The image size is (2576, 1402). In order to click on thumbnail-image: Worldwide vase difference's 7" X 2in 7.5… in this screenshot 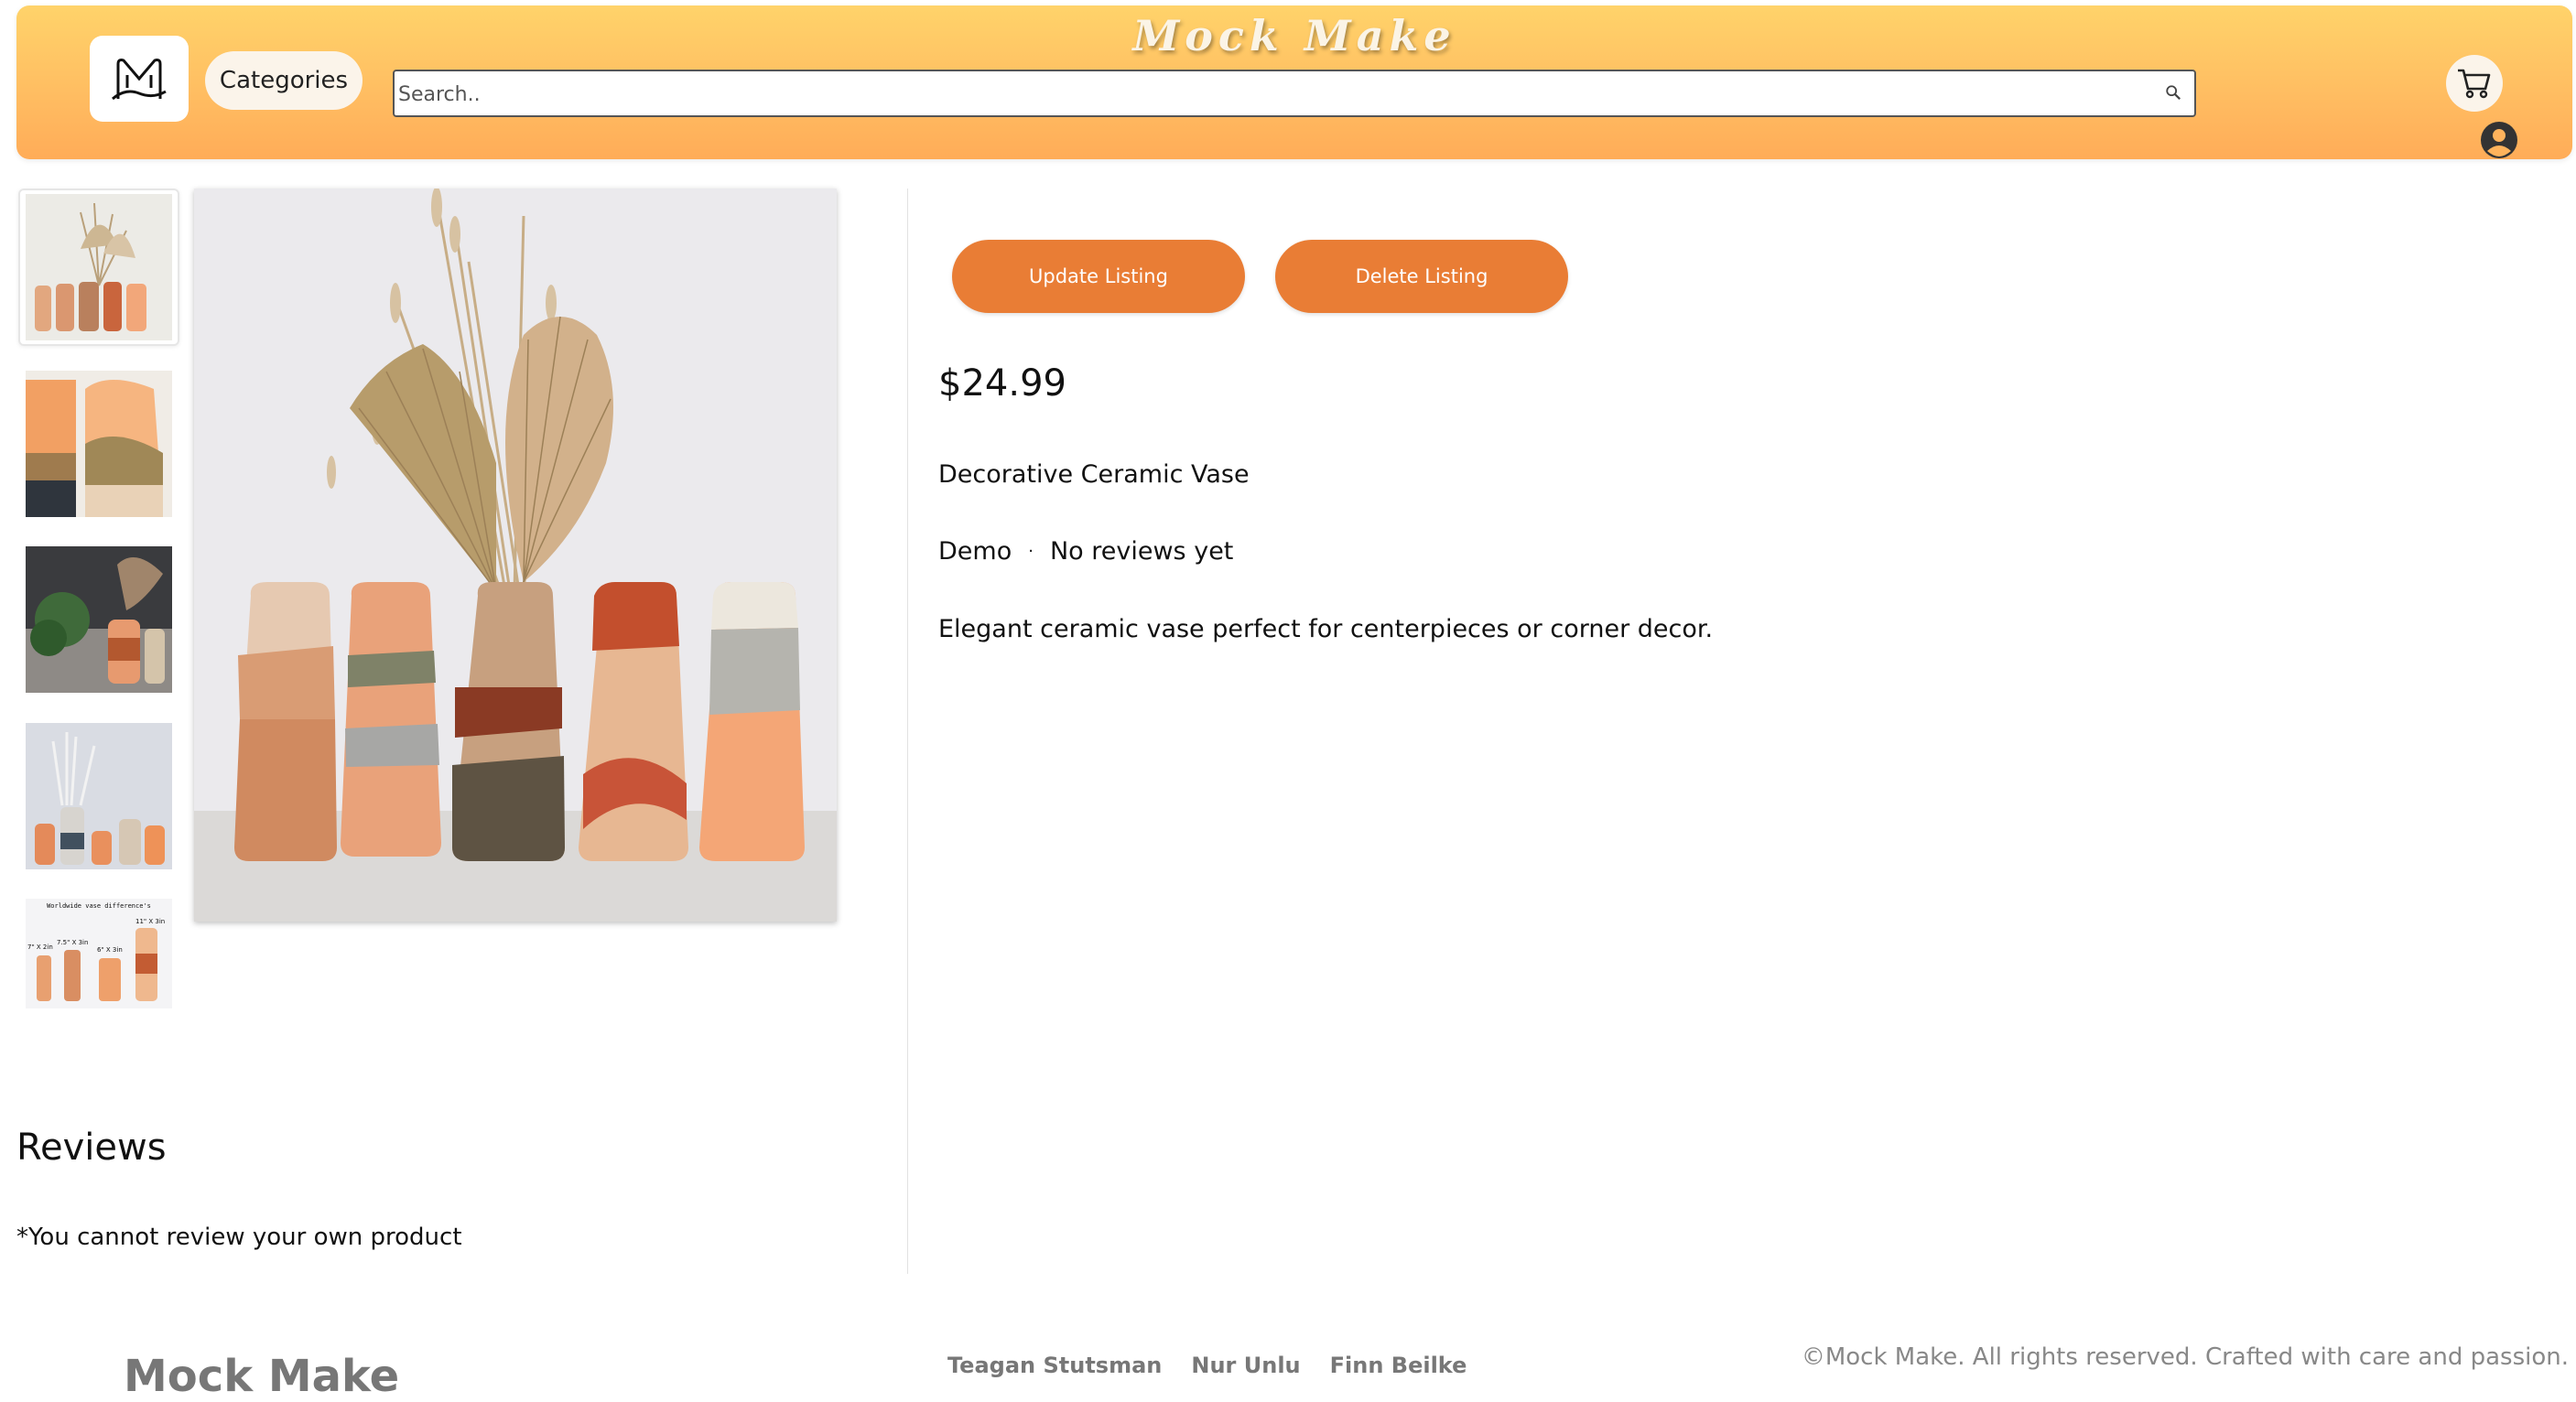, I will do `click(99, 953)`.